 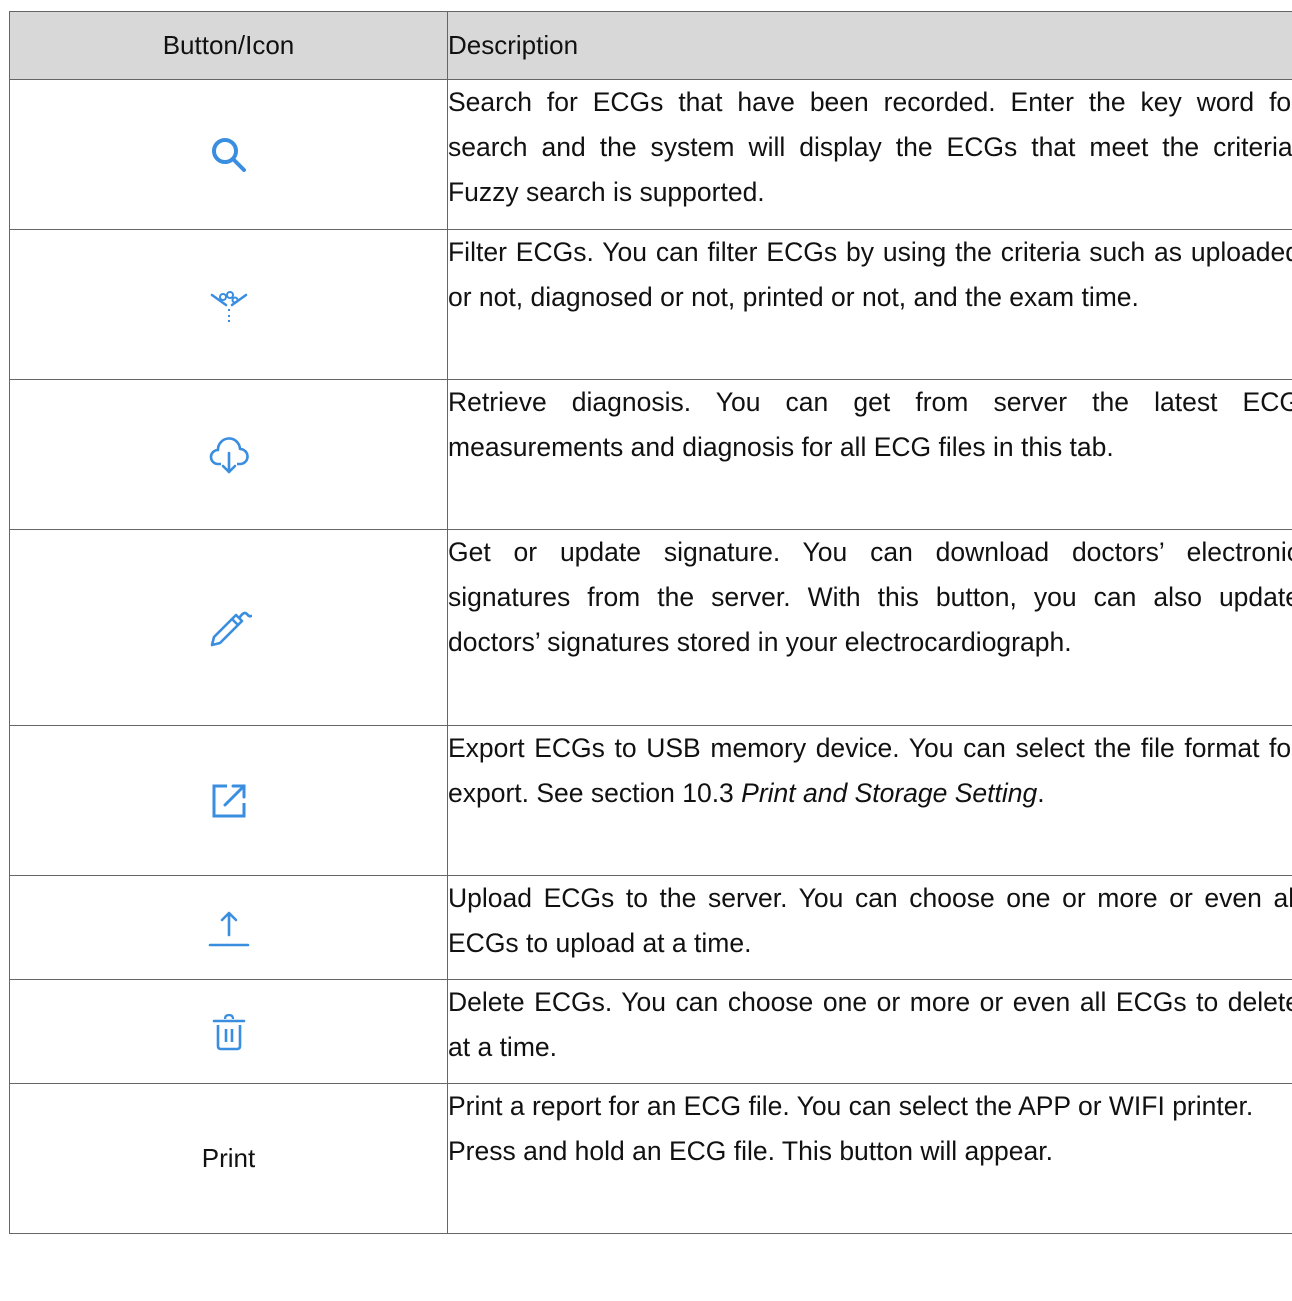 I want to click on column-header-button-icon: Button/Icon, so click(x=228, y=45).